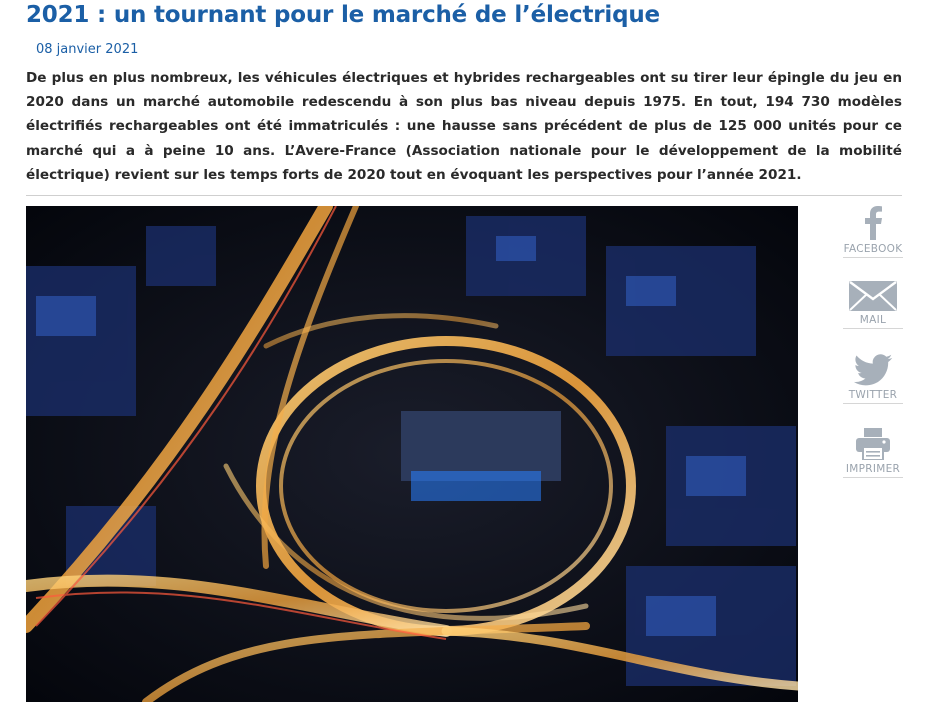 The image size is (935, 712). I want to click on share-twitter-label: TWITTER, so click(873, 396).